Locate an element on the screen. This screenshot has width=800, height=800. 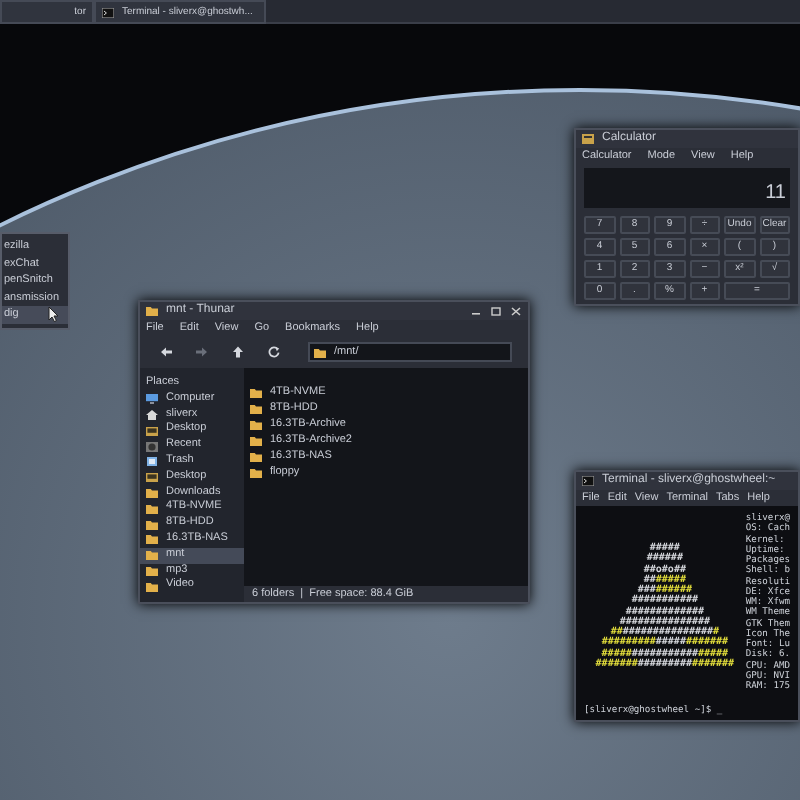
calculator-display: 11 is located at coordinates (687, 188).